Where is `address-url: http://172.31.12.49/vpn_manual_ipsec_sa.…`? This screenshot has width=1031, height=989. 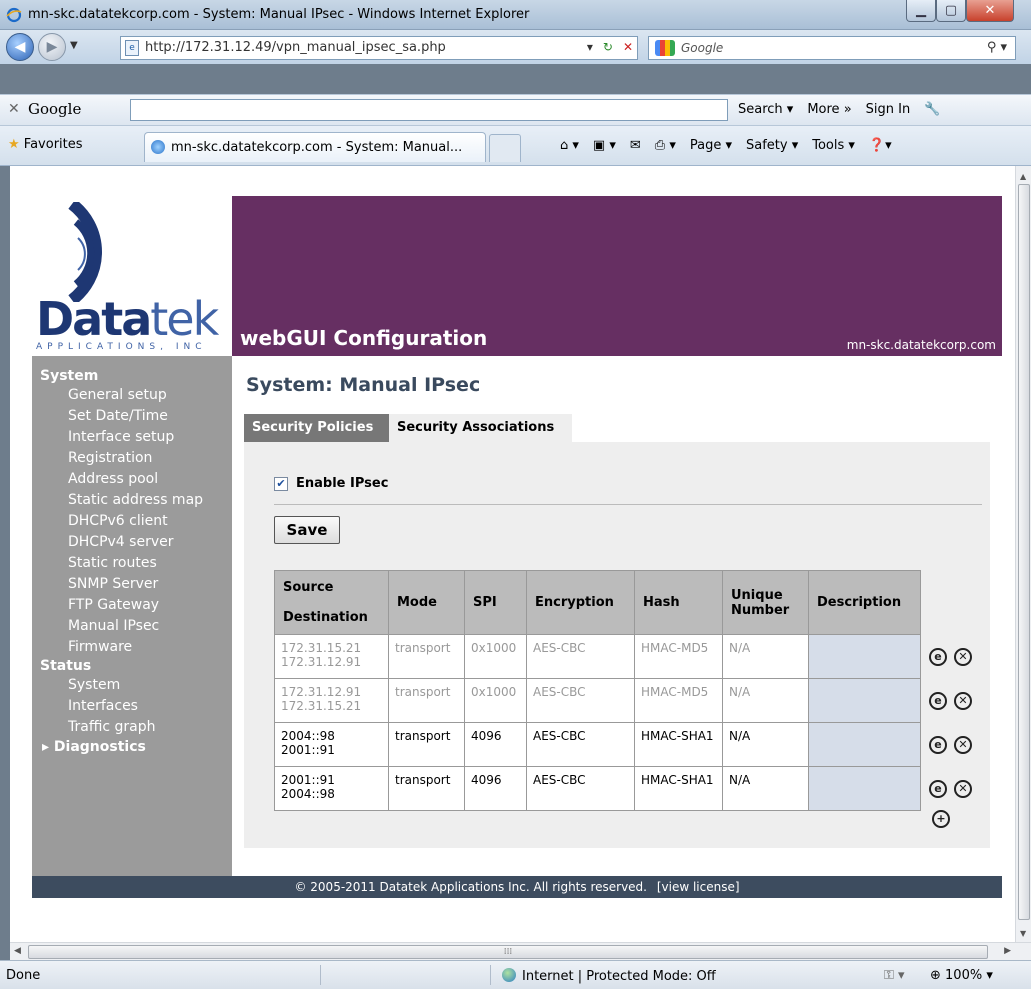 address-url: http://172.31.12.49/vpn_manual_ipsec_sa.… is located at coordinates (295, 47).